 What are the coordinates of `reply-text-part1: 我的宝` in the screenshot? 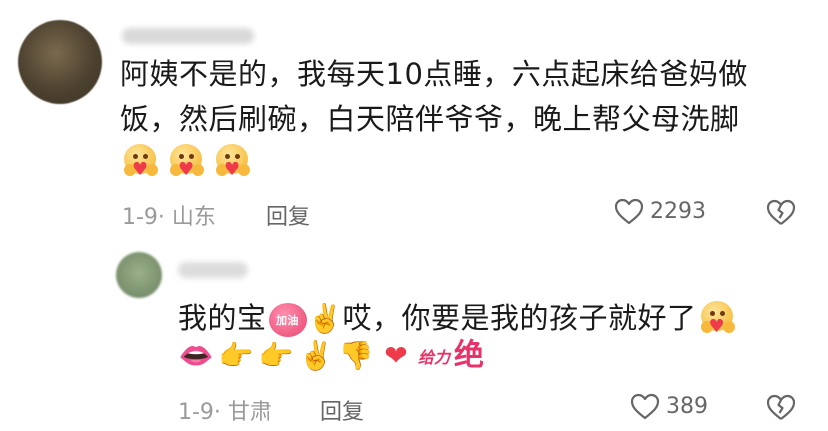 It's located at (222, 318).